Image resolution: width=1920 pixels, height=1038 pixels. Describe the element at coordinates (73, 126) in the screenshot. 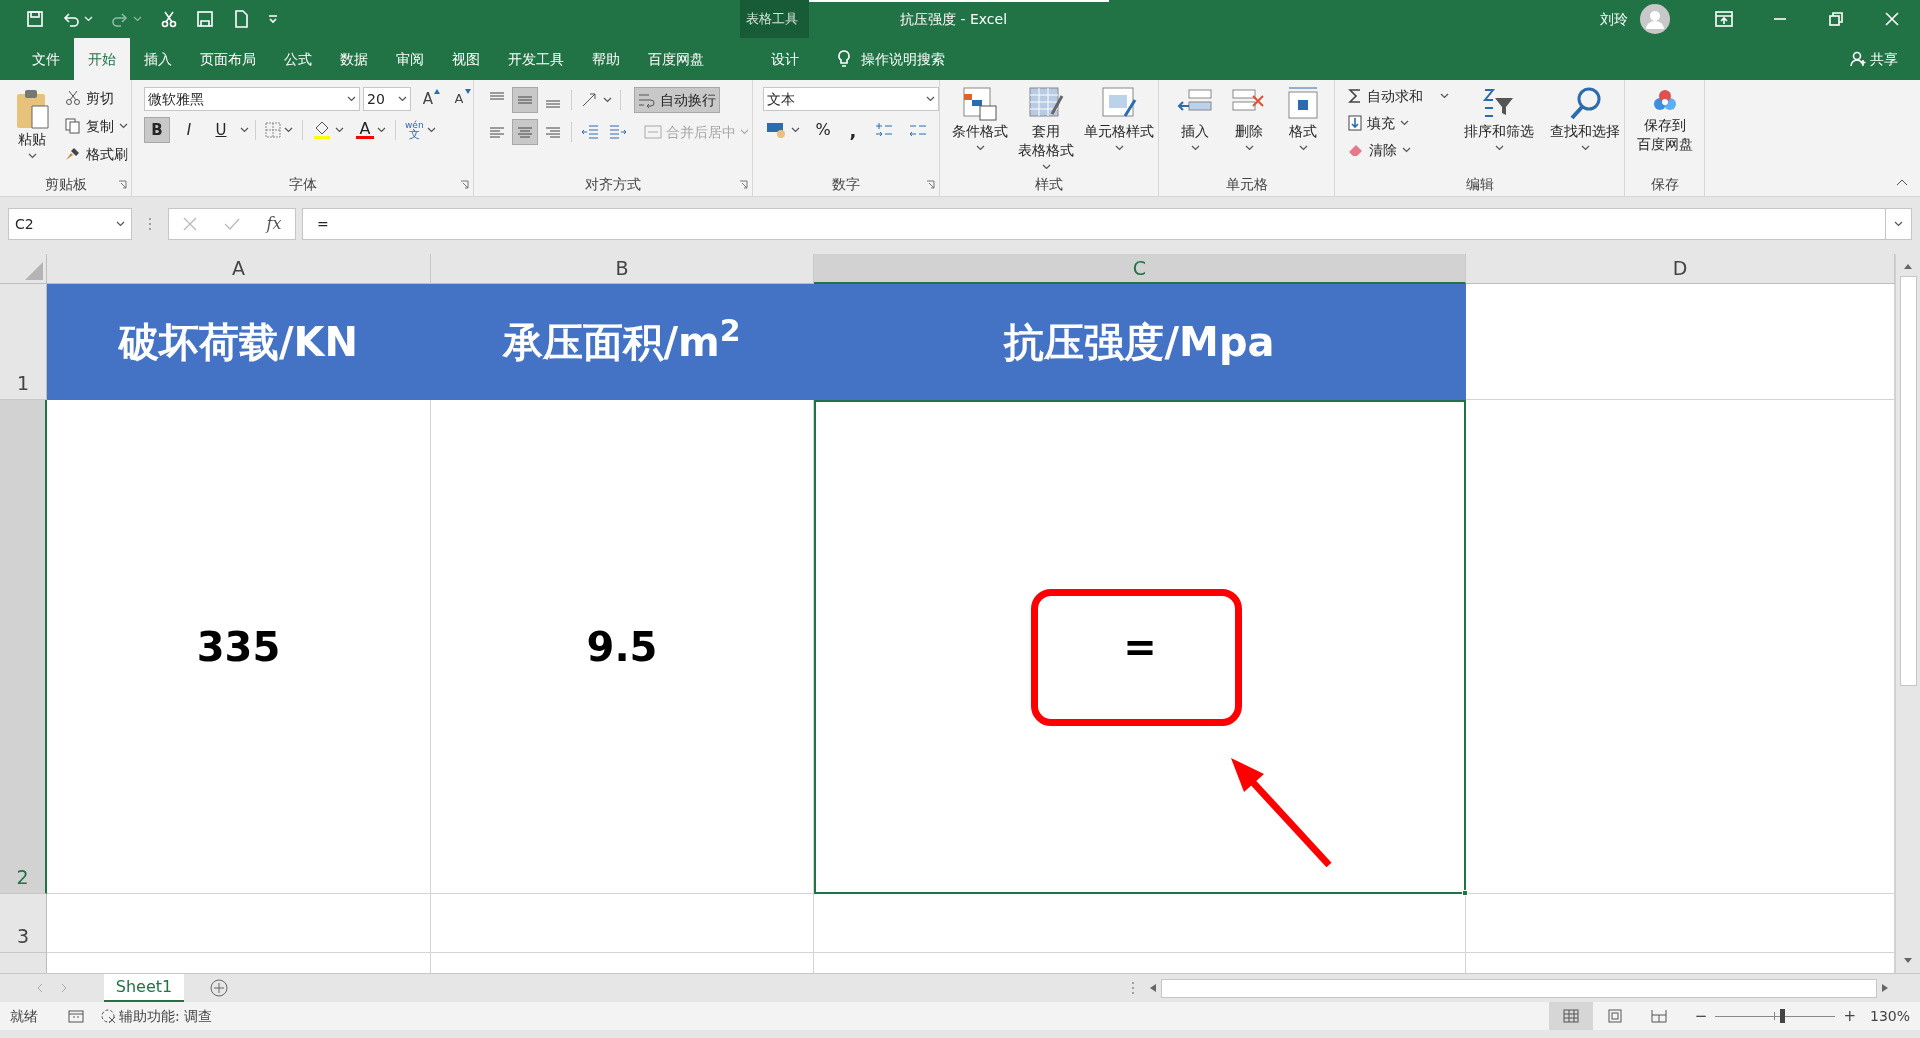

I see `copy-icon` at that location.